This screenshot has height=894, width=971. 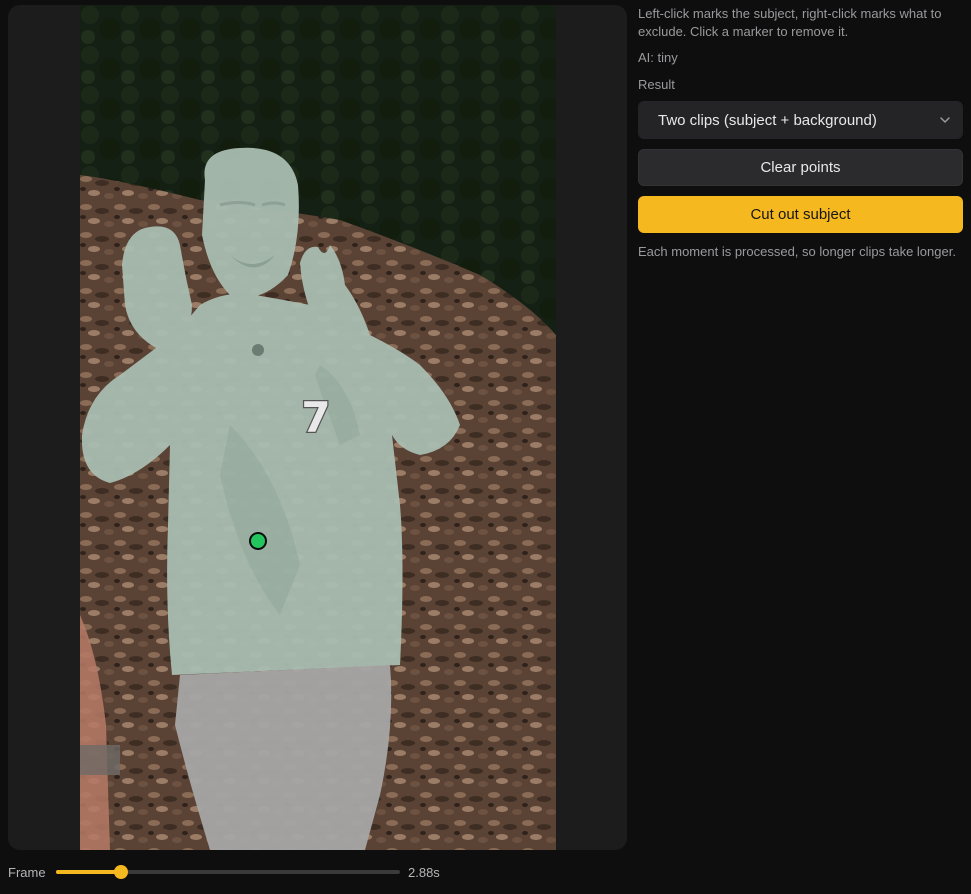 What do you see at coordinates (767, 120) in the screenshot?
I see `result-select-value: Two clips (subject + background)` at bounding box center [767, 120].